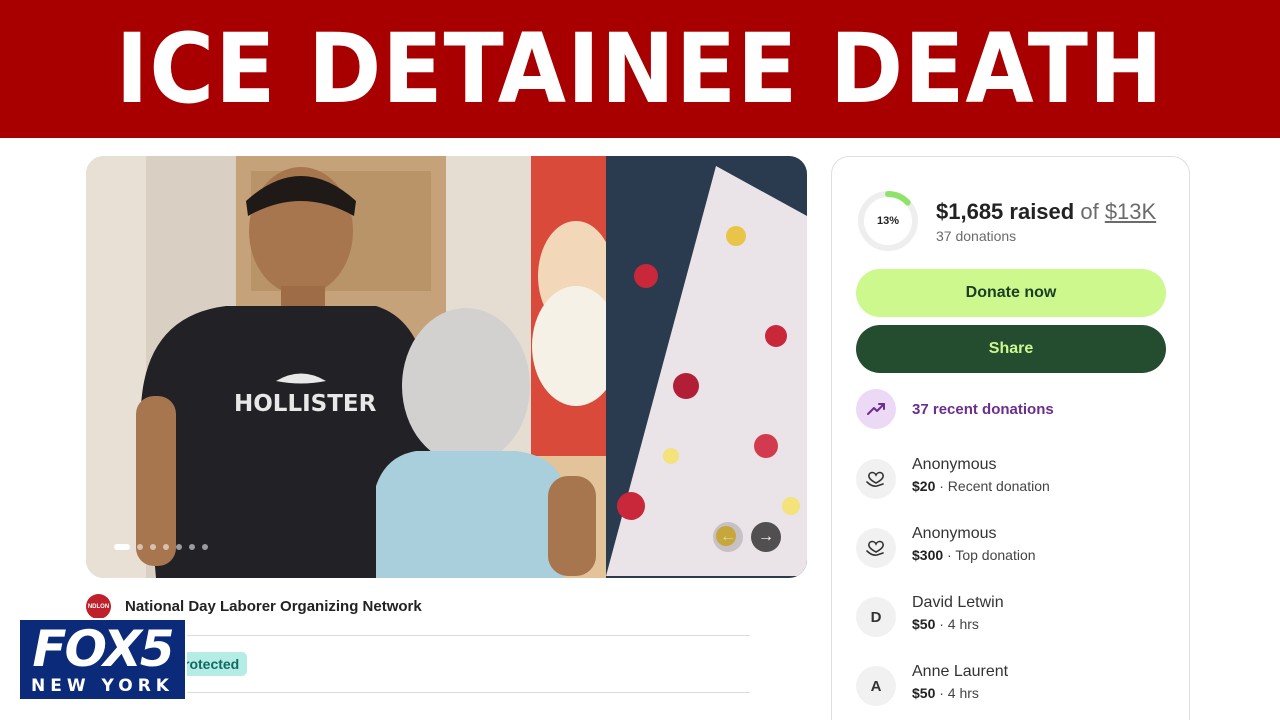 The width and height of the screenshot is (1280, 720). Describe the element at coordinates (946, 546) in the screenshot. I see `donor-item: Anonymous $300 · Top donation` at that location.